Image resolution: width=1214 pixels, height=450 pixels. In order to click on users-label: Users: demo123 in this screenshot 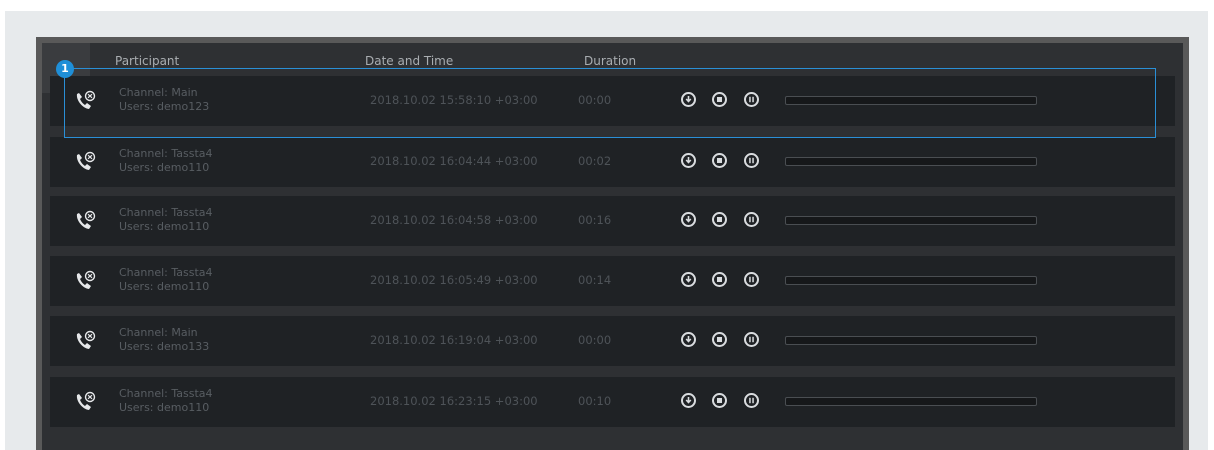, I will do `click(164, 106)`.